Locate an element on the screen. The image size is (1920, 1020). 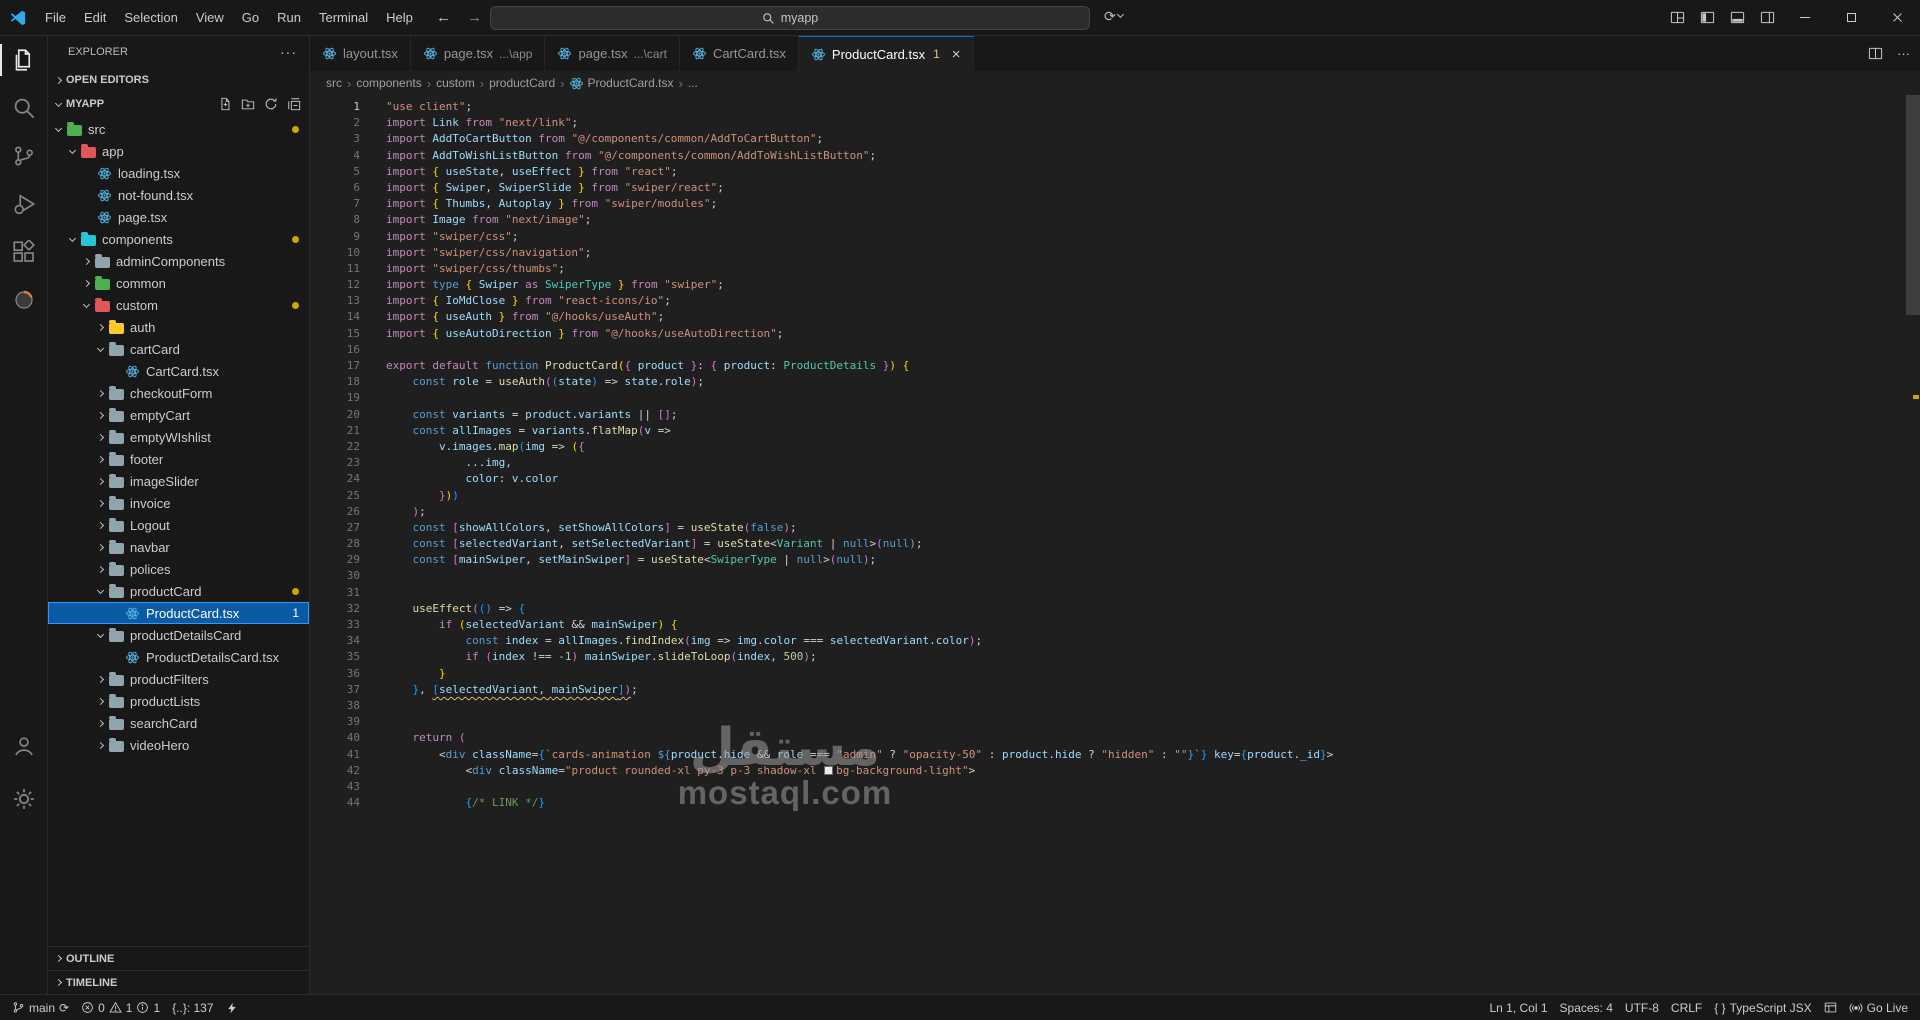
extensions-icon is located at coordinates (24, 252).